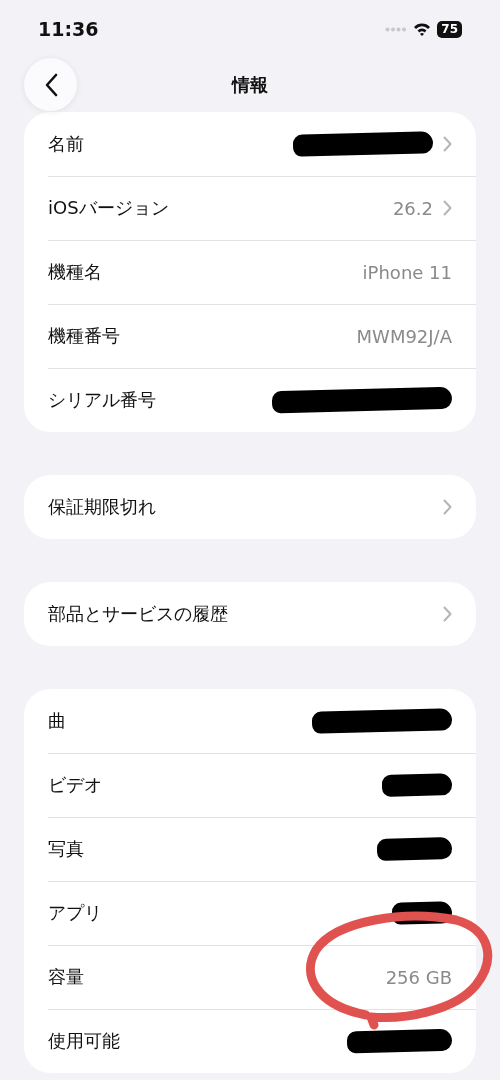  What do you see at coordinates (138, 614) in the screenshot?
I see `row-label: 部品とサービスの履歴` at bounding box center [138, 614].